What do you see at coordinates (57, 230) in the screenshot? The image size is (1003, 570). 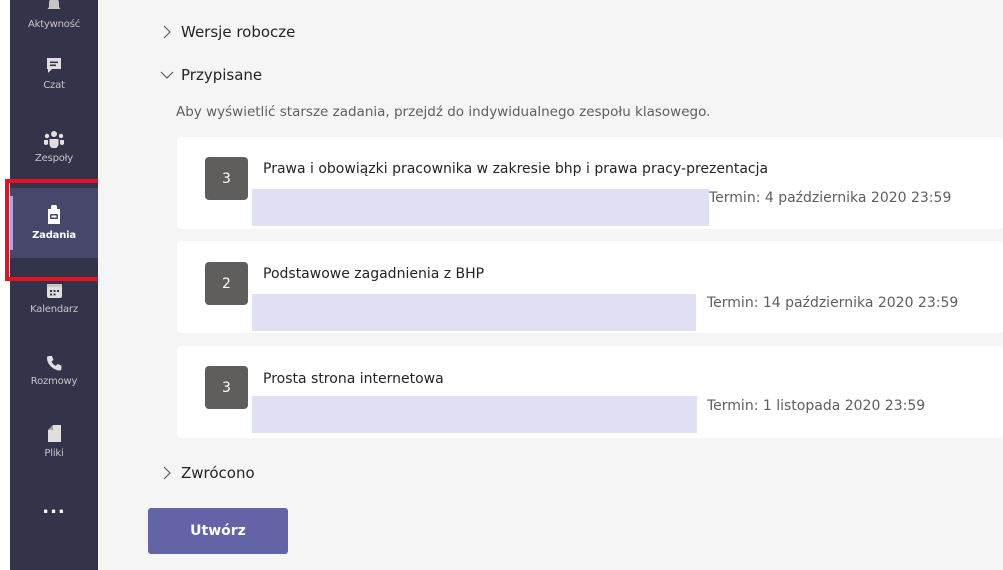 I see `highlight-box` at bounding box center [57, 230].